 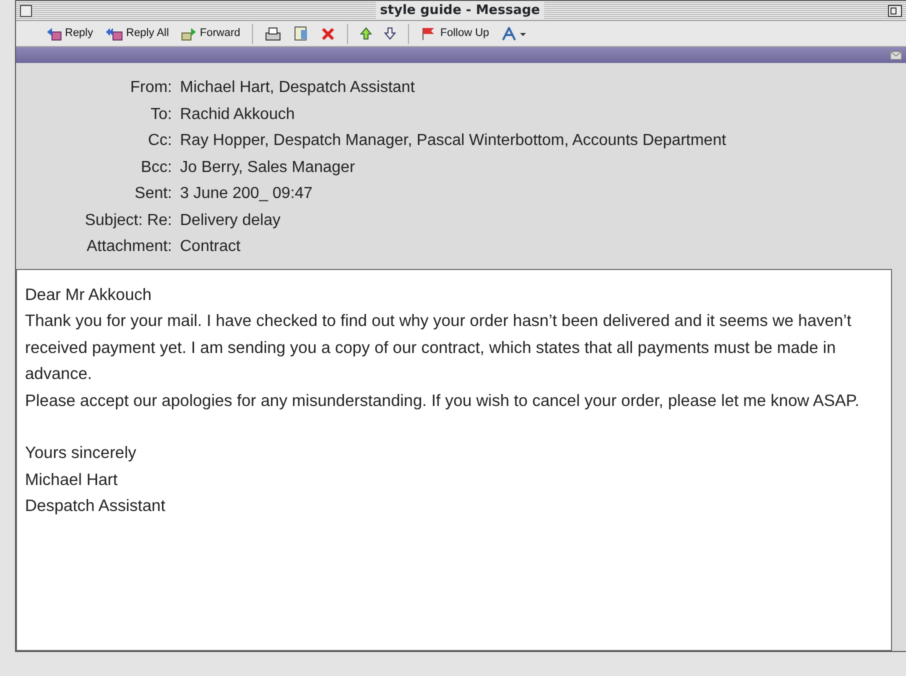 What do you see at coordinates (156, 168) in the screenshot?
I see `field-label: Bcc:` at bounding box center [156, 168].